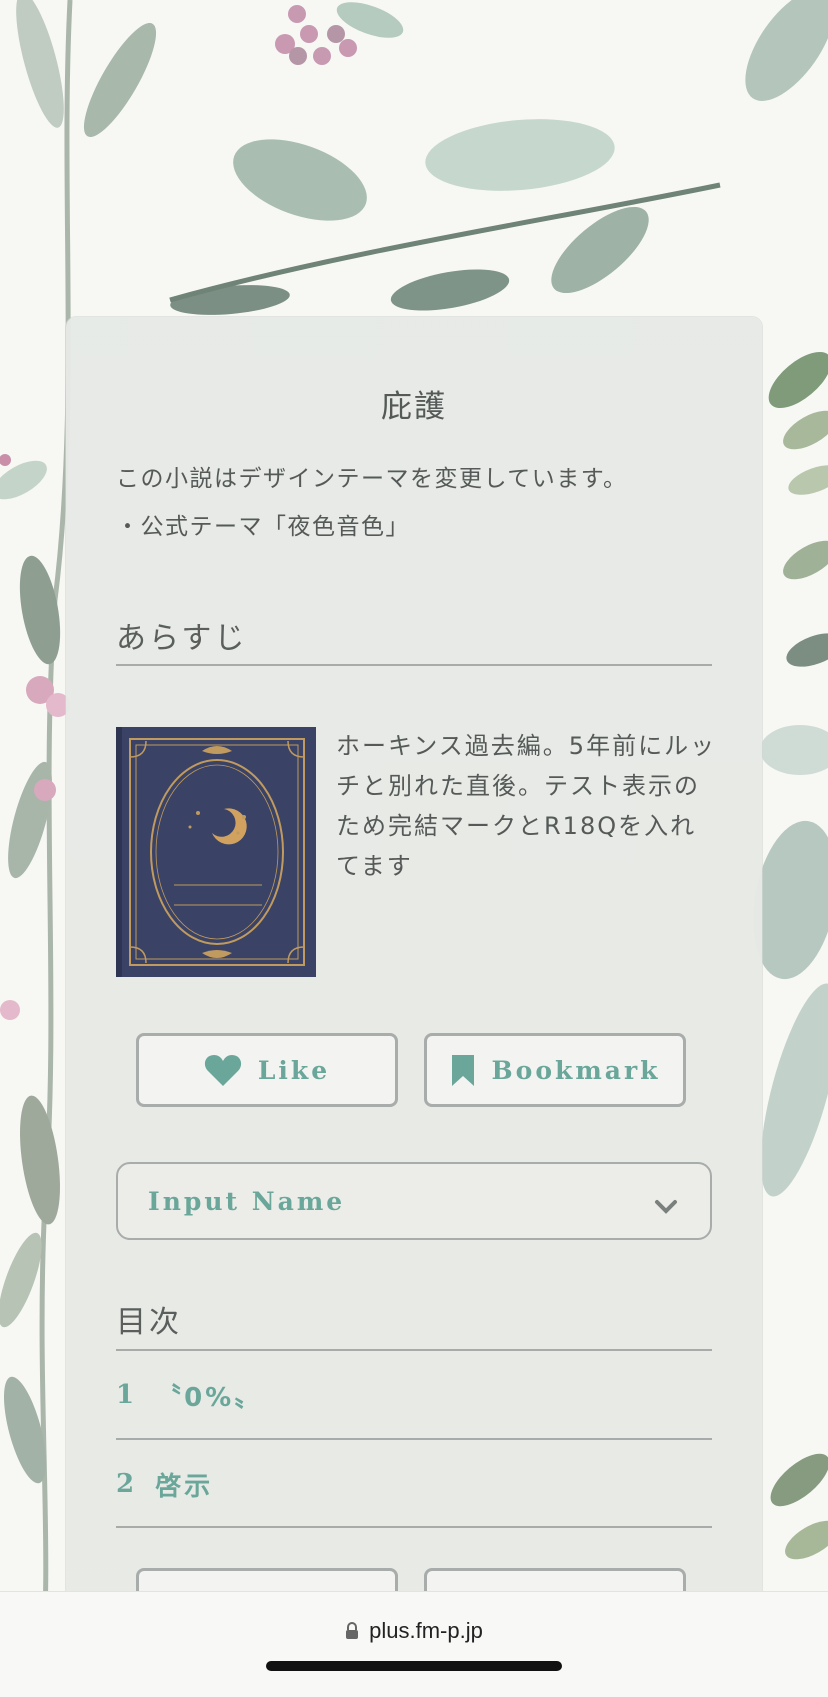 The image size is (828, 1697). What do you see at coordinates (209, 1397) in the screenshot?
I see `toc-item-title: 〝0%〟` at bounding box center [209, 1397].